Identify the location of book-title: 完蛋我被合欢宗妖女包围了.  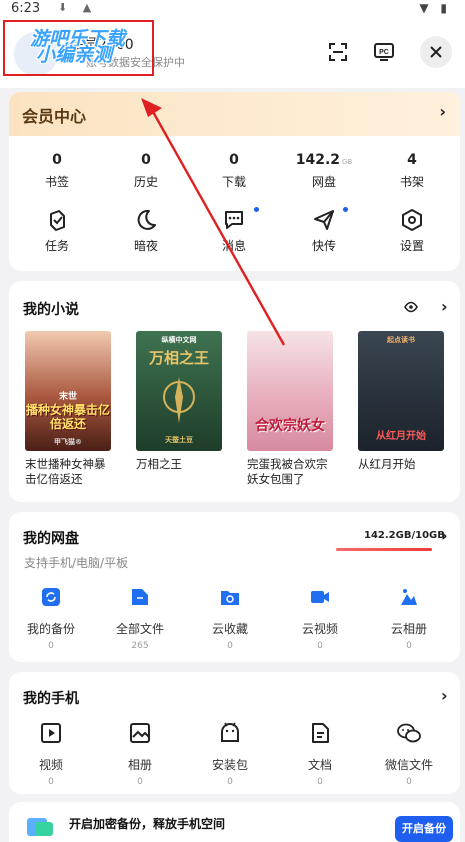
(287, 471).